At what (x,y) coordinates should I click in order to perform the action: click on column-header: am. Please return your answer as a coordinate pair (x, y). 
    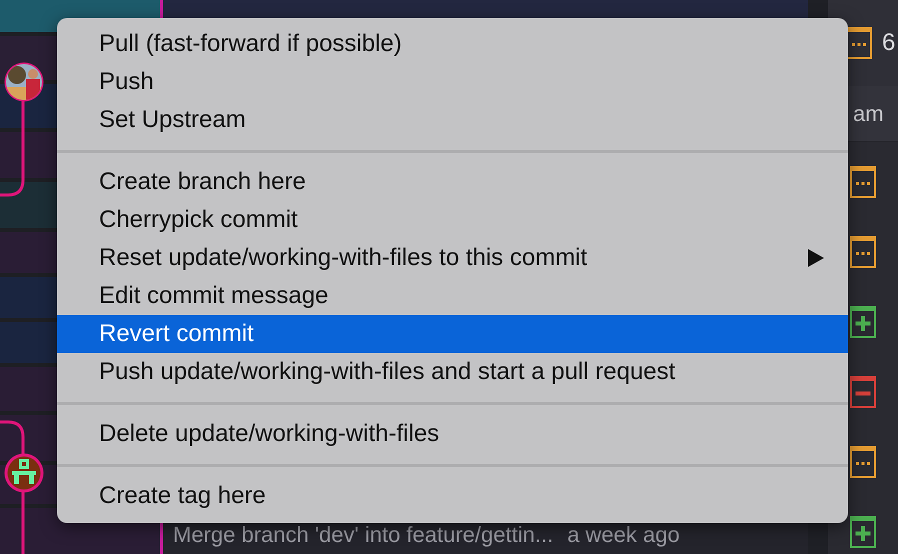
    Looking at the image, I should click on (868, 114).